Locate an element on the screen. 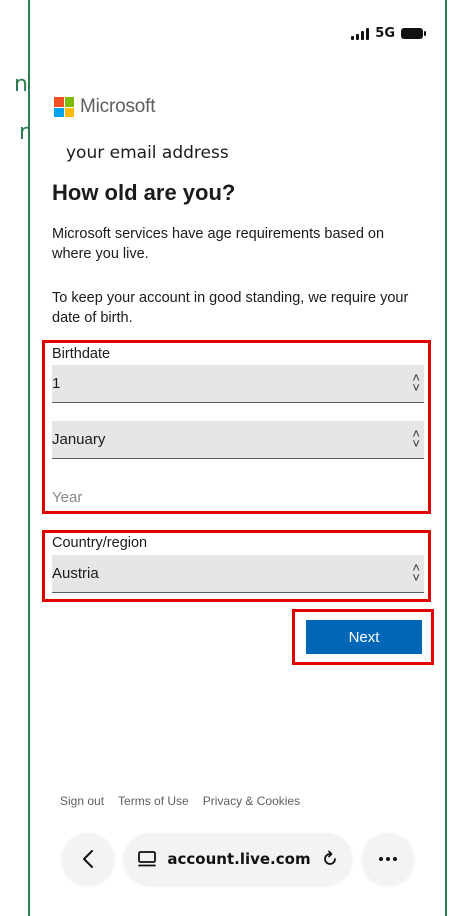 This screenshot has height=916, width=449. address-bar: account.live.com is located at coordinates (238, 859).